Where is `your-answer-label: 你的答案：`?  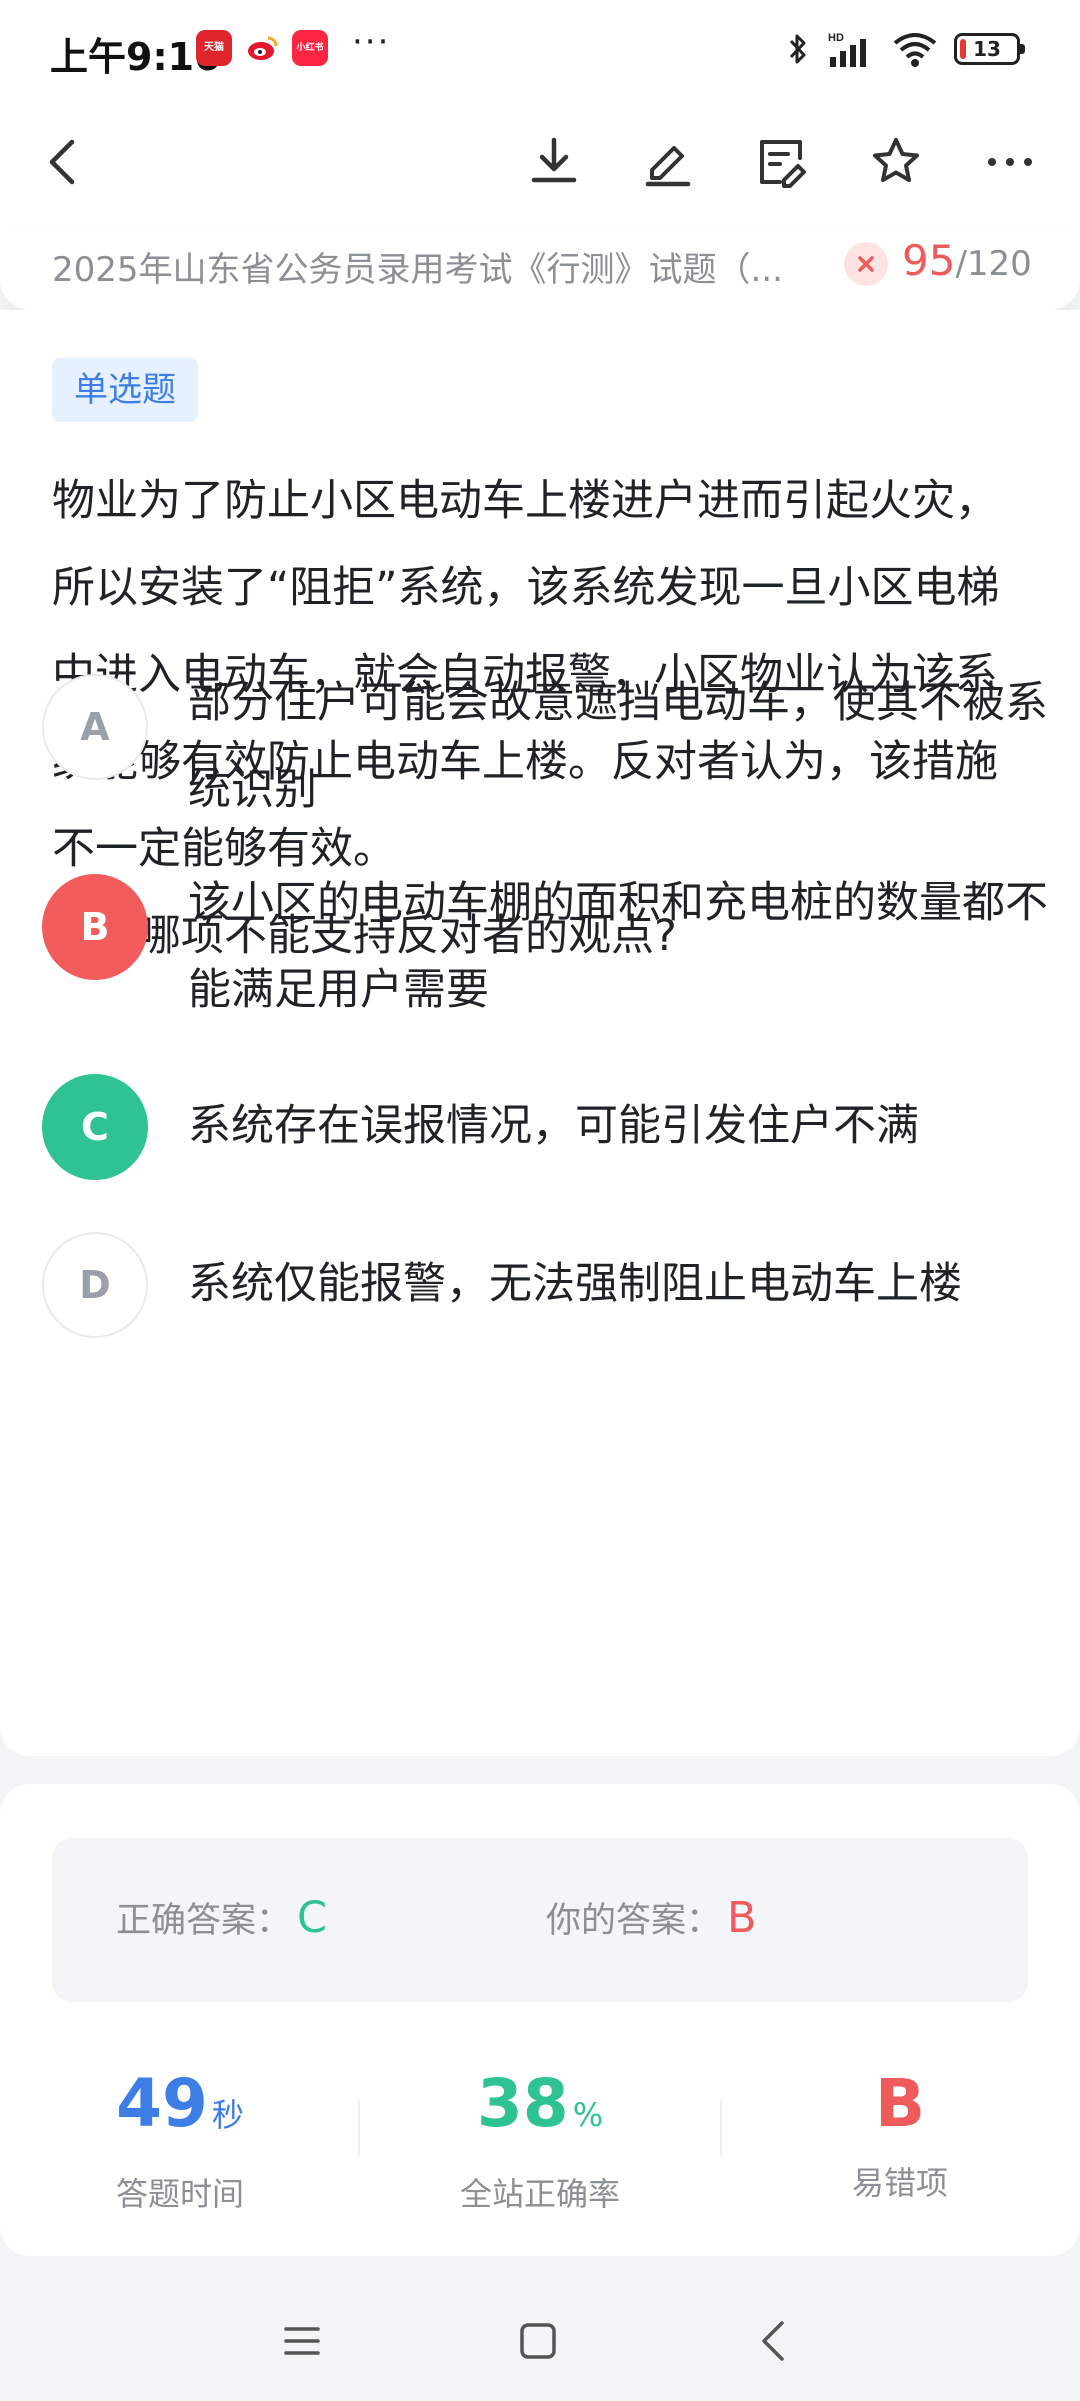
your-answer-label: 你的答案： is located at coordinates (634, 1921).